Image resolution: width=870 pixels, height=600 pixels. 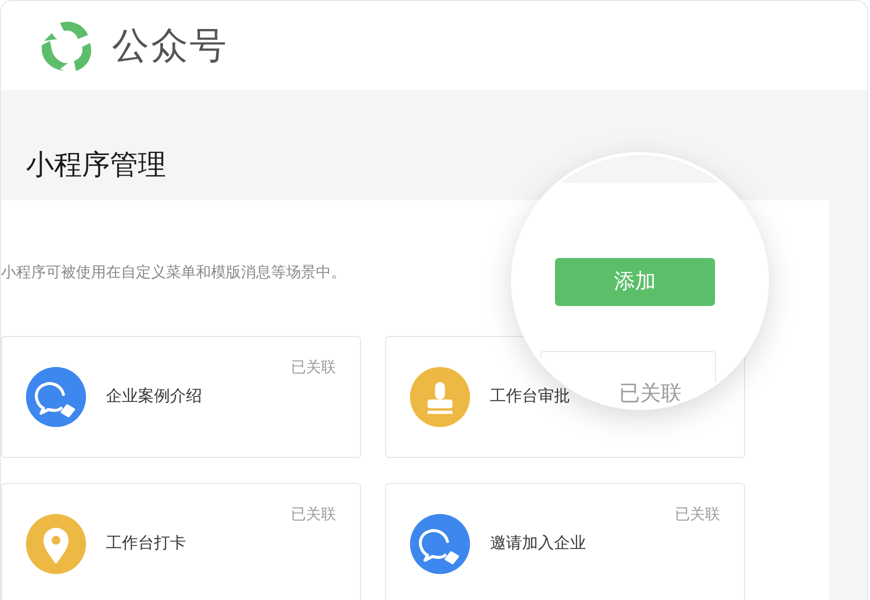 I want to click on mini-program-name: 工作台打卡, so click(x=146, y=544).